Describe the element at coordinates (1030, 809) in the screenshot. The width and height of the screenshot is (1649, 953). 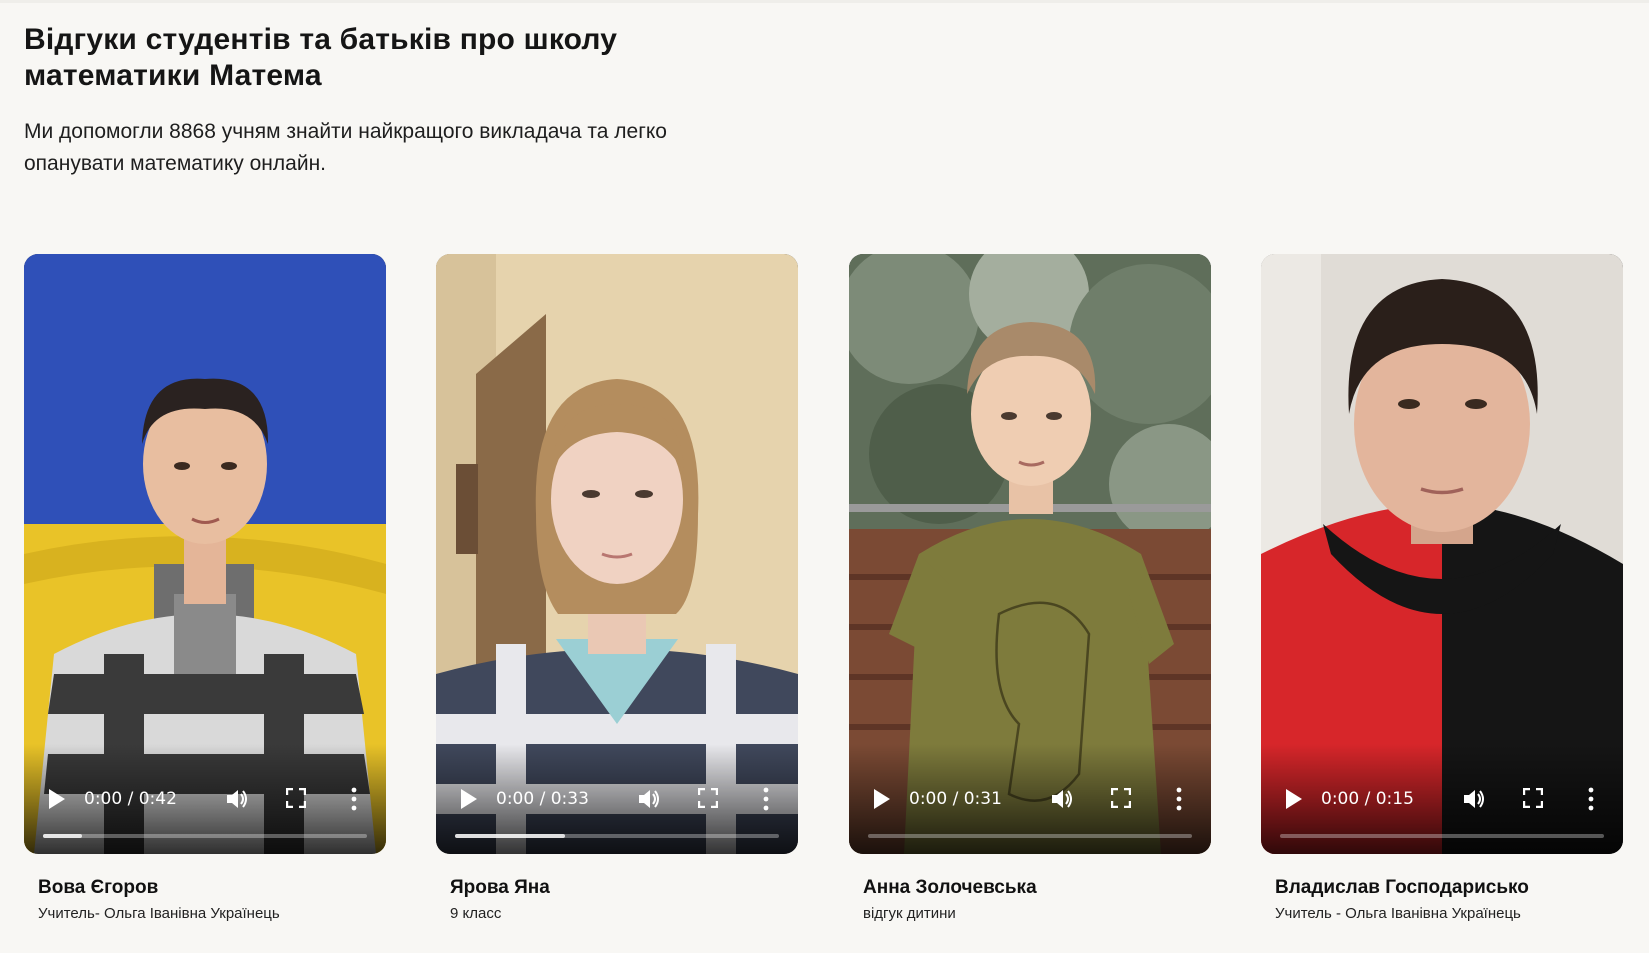
I see `video-controls: 0:00 / 0:31` at that location.